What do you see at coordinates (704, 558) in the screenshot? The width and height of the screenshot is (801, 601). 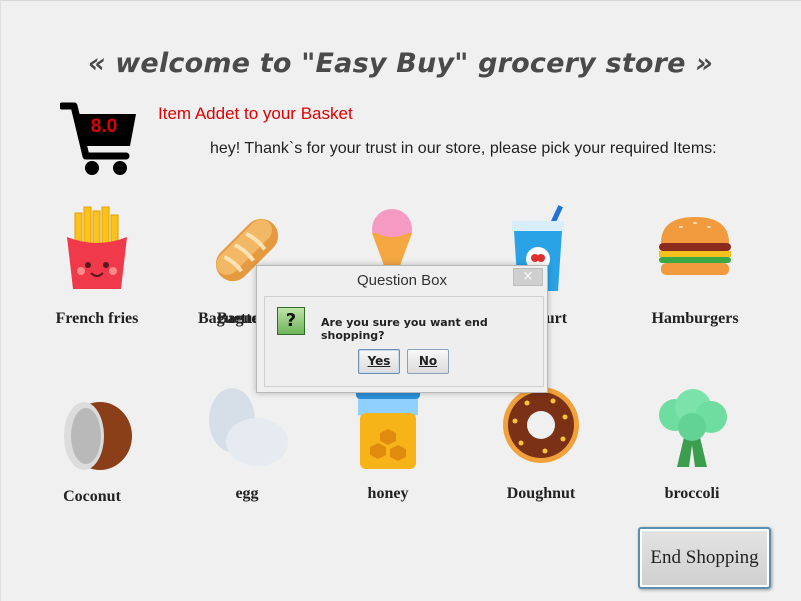 I see `end-shopping-button: End Shopping` at bounding box center [704, 558].